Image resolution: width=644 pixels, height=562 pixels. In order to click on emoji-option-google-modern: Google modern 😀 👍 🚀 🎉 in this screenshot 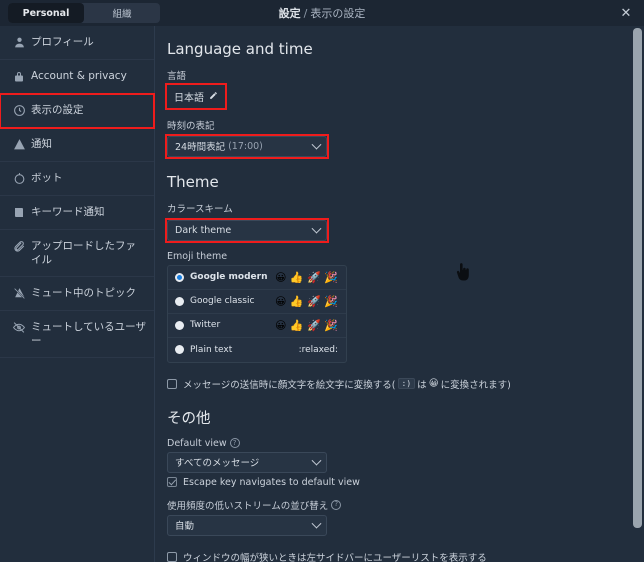, I will do `click(257, 278)`.